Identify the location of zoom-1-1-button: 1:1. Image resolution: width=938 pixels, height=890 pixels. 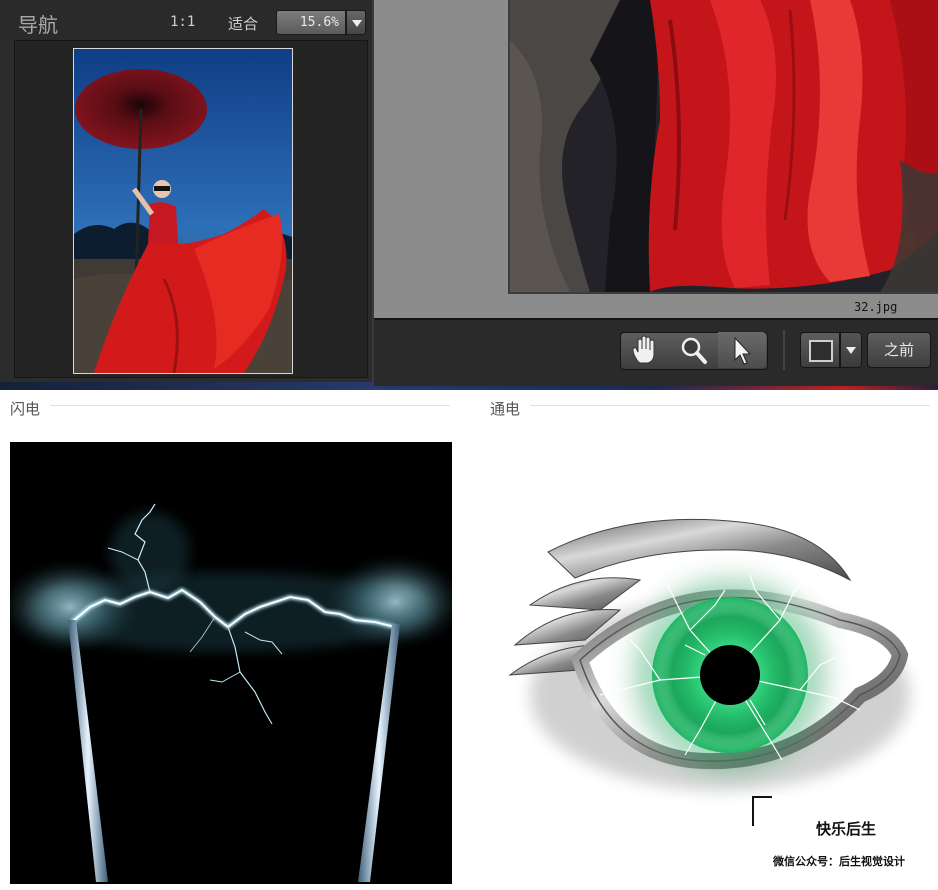
(182, 22).